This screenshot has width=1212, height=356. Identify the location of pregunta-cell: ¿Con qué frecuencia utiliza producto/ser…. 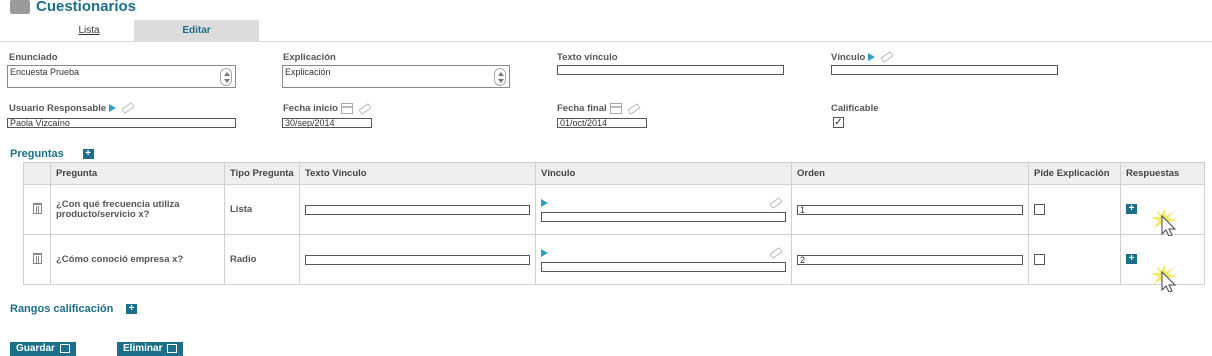
(137, 209).